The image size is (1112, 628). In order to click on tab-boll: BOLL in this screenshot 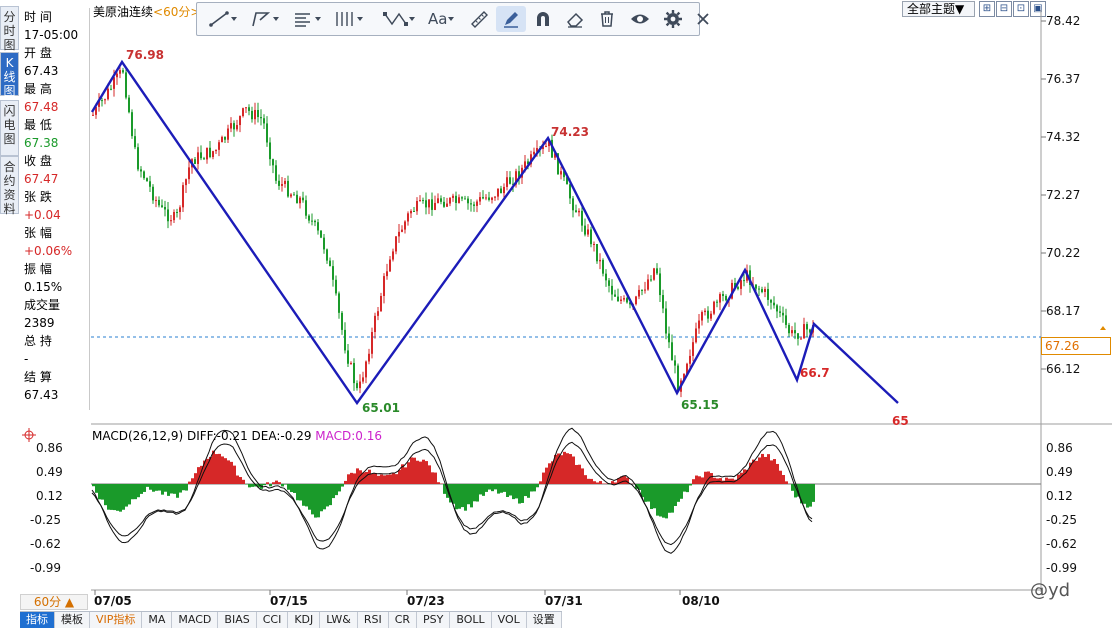, I will do `click(471, 620)`.